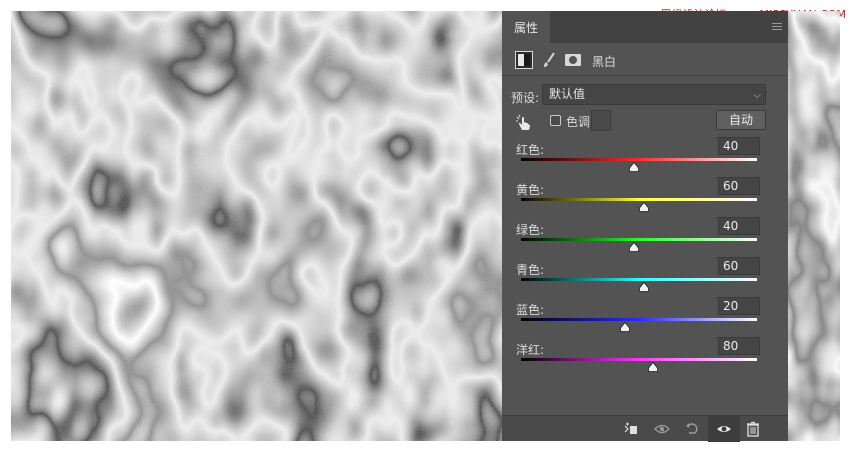 The width and height of the screenshot is (852, 452). What do you see at coordinates (524, 123) in the screenshot?
I see `targeted-adjustment-hand-icon` at bounding box center [524, 123].